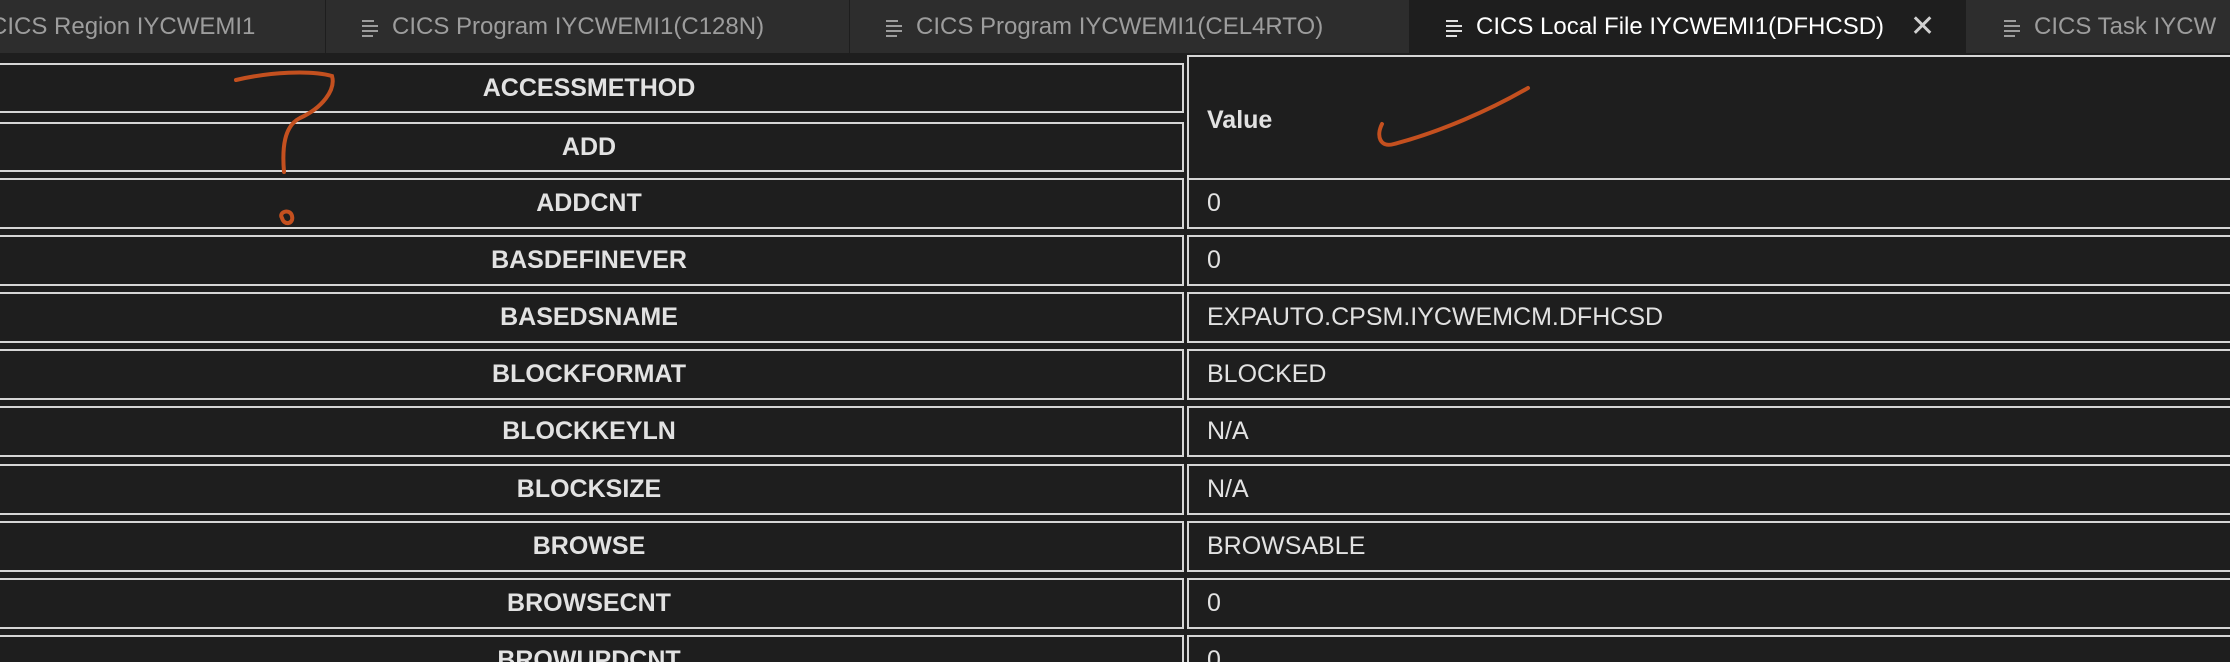 The height and width of the screenshot is (662, 2230). Describe the element at coordinates (592, 648) in the screenshot. I see `attribute-name-cell: BROWUPDCNT` at that location.